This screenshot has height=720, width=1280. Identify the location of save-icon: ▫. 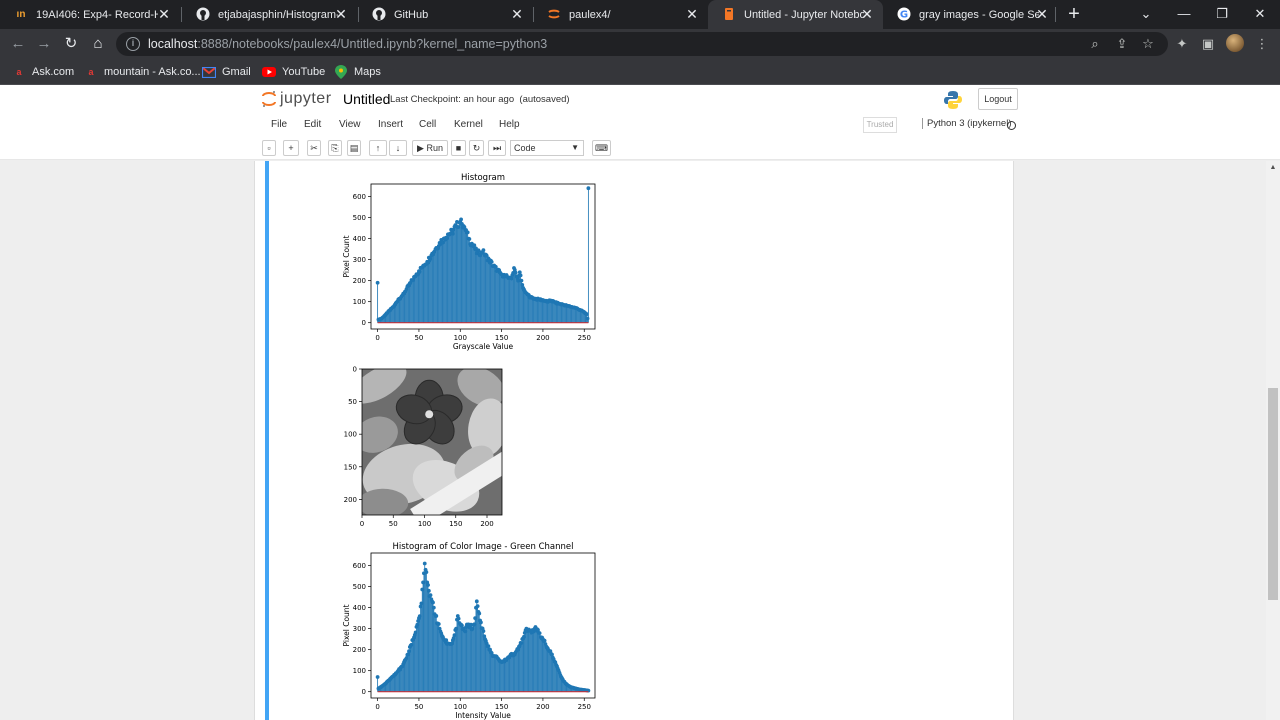
(269, 148).